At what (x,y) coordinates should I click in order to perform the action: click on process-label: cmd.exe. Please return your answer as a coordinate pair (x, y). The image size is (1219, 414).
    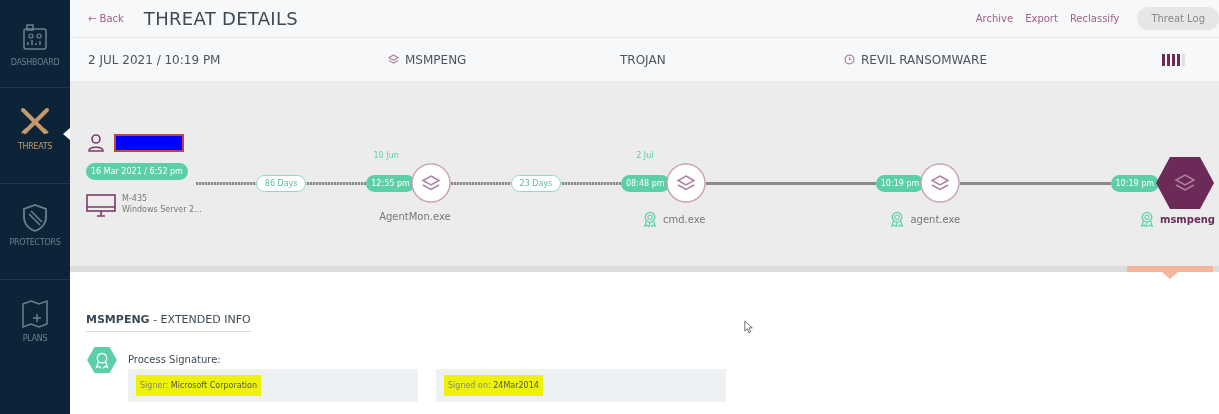
    Looking at the image, I should click on (684, 219).